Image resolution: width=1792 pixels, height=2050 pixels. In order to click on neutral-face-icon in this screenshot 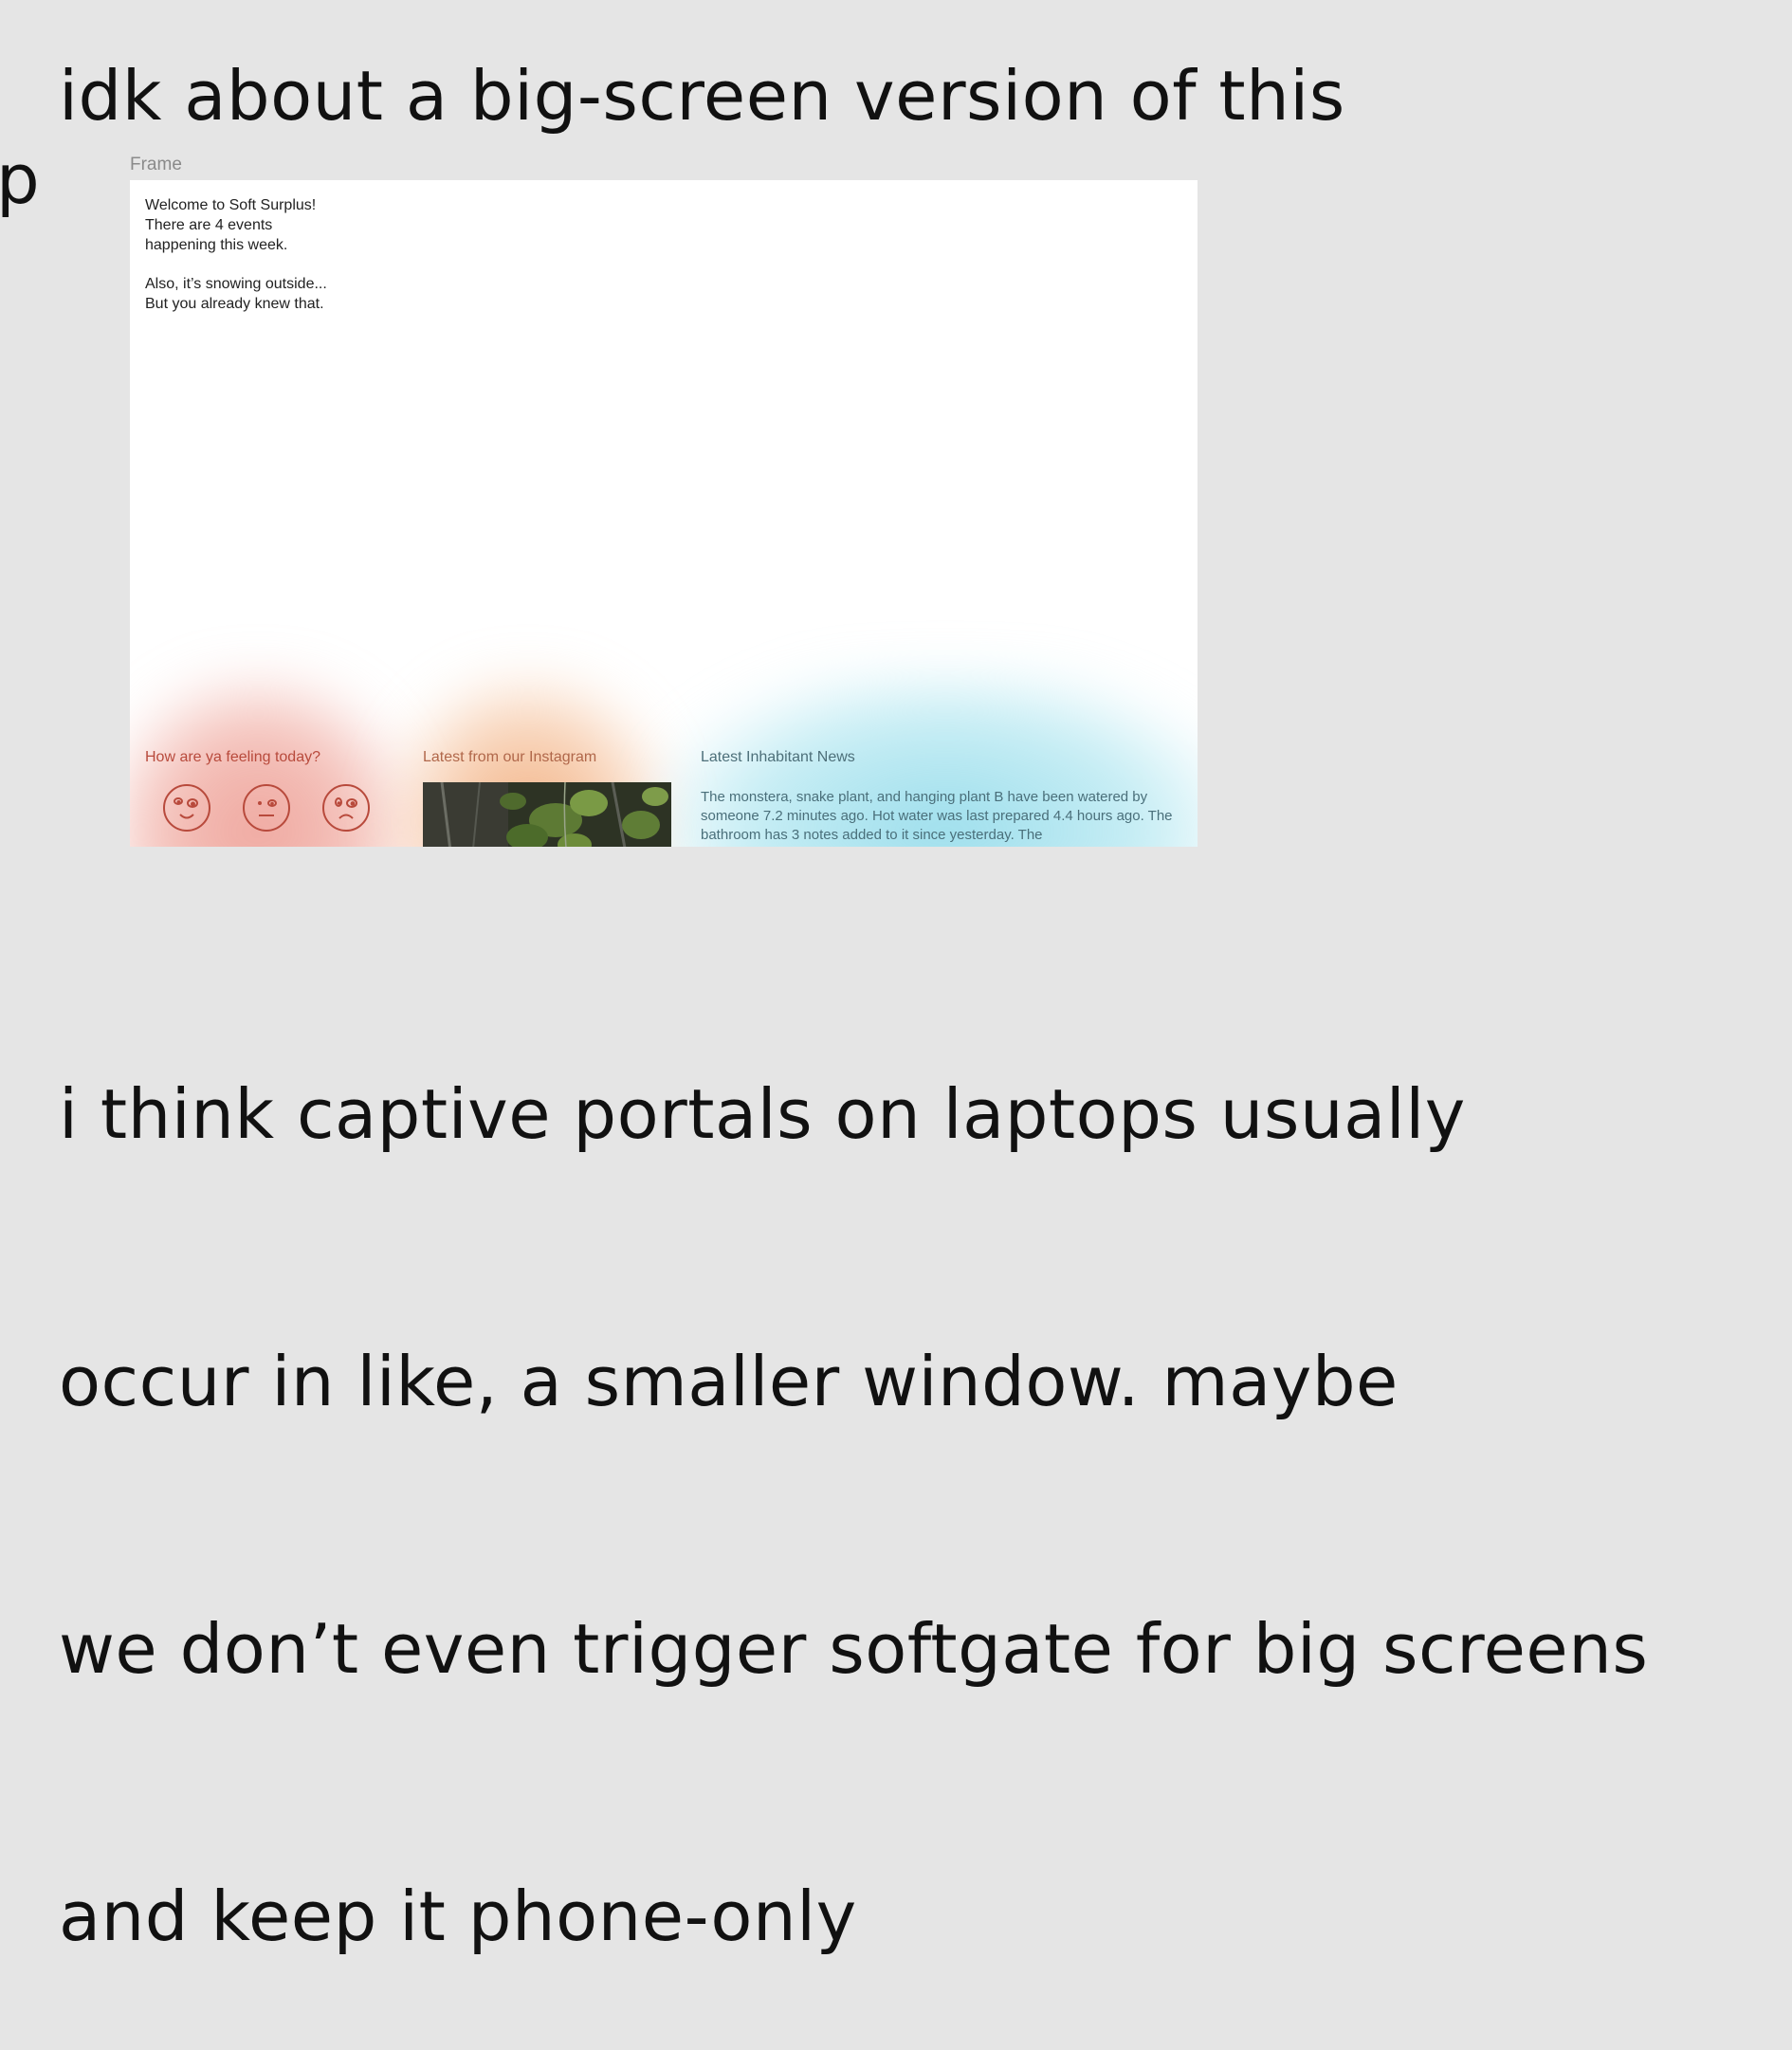, I will do `click(266, 808)`.